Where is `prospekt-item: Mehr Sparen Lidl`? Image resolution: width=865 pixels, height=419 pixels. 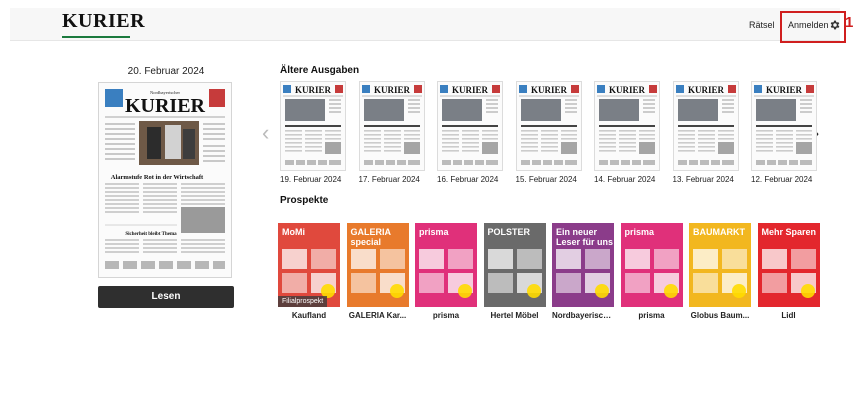
prospekt-item: Mehr Sparen Lidl is located at coordinates (788, 271).